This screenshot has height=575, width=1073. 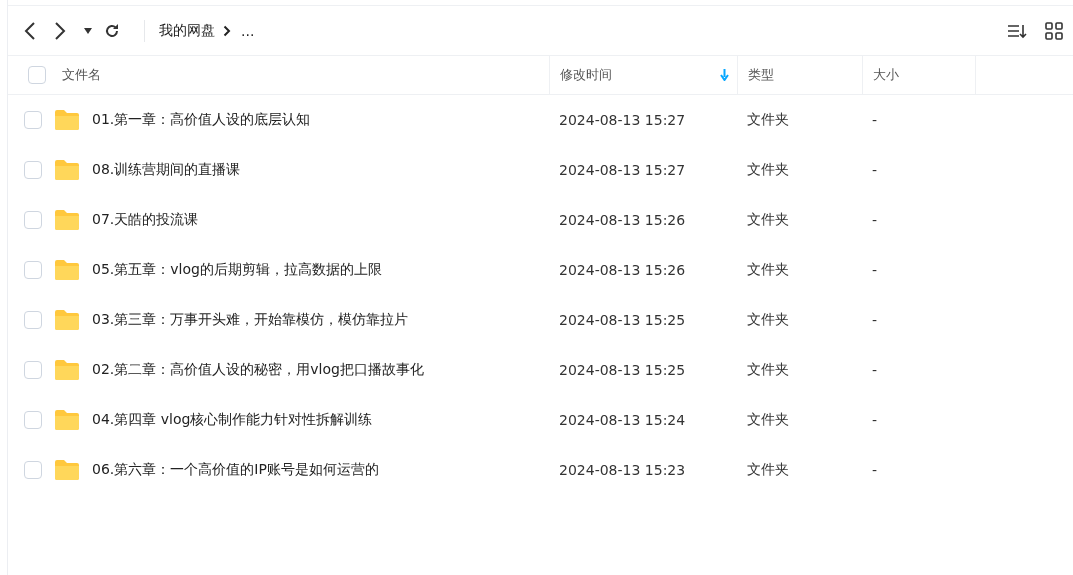 I want to click on refresh-button, so click(x=112, y=30).